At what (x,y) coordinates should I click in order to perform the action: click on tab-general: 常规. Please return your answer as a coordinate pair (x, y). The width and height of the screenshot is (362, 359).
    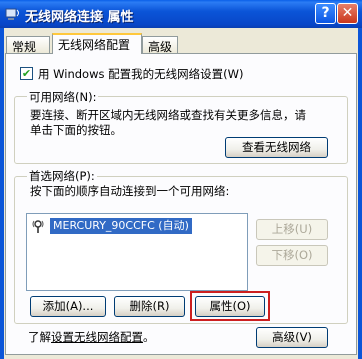
    Looking at the image, I should click on (28, 45).